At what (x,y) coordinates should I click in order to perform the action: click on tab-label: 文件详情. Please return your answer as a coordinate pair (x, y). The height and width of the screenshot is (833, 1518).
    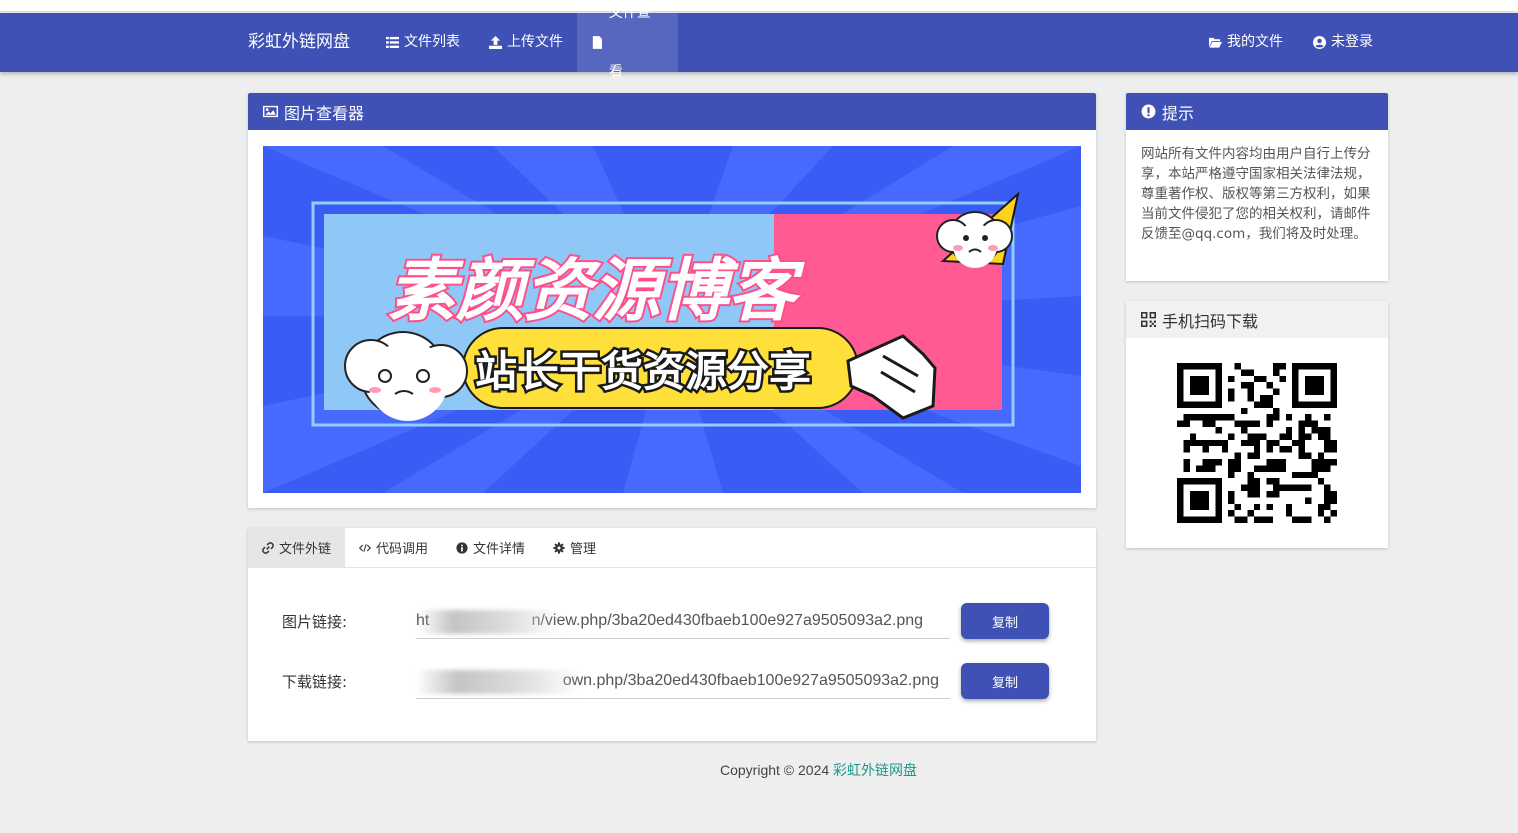
    Looking at the image, I should click on (499, 549).